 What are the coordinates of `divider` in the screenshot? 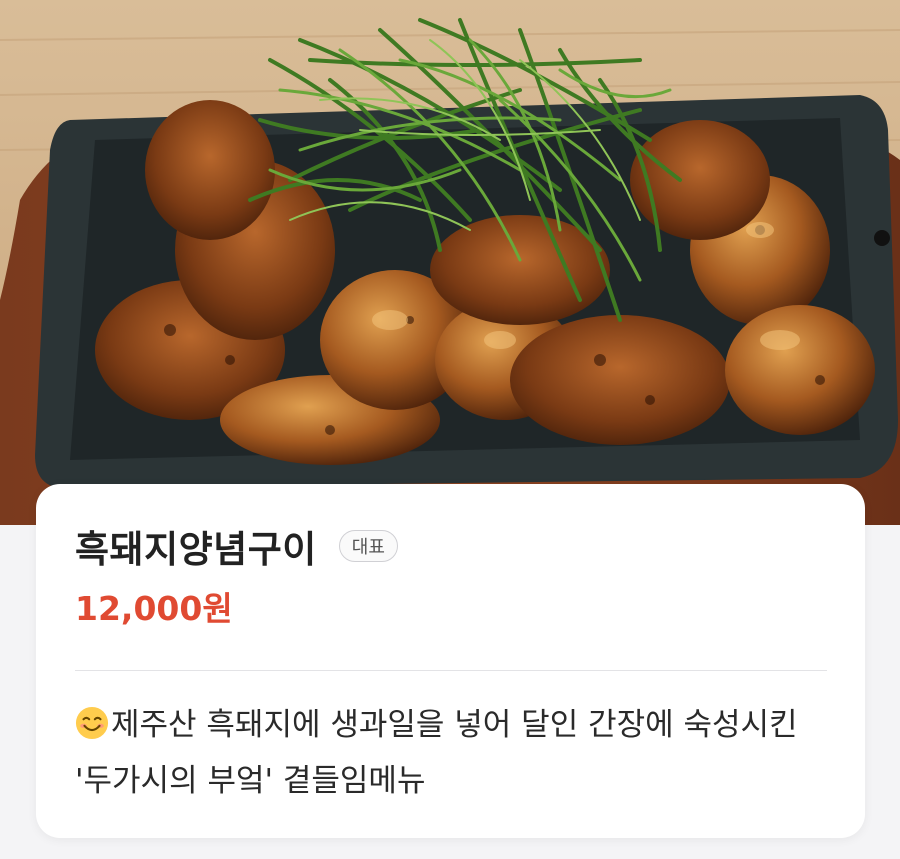 It's located at (451, 670).